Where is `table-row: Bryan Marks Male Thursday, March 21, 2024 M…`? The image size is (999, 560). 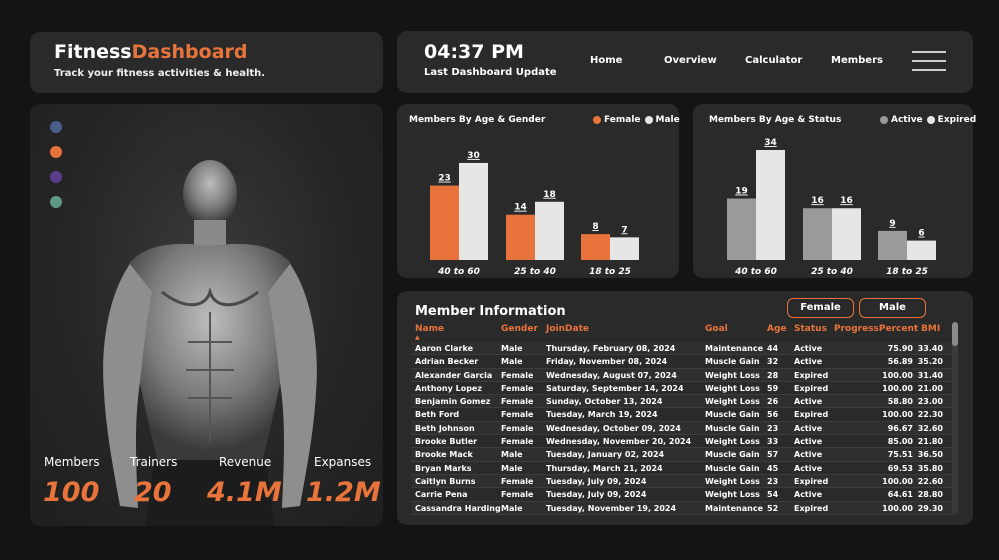 table-row: Bryan Marks Male Thursday, March 21, 2024 M… is located at coordinates (682, 468).